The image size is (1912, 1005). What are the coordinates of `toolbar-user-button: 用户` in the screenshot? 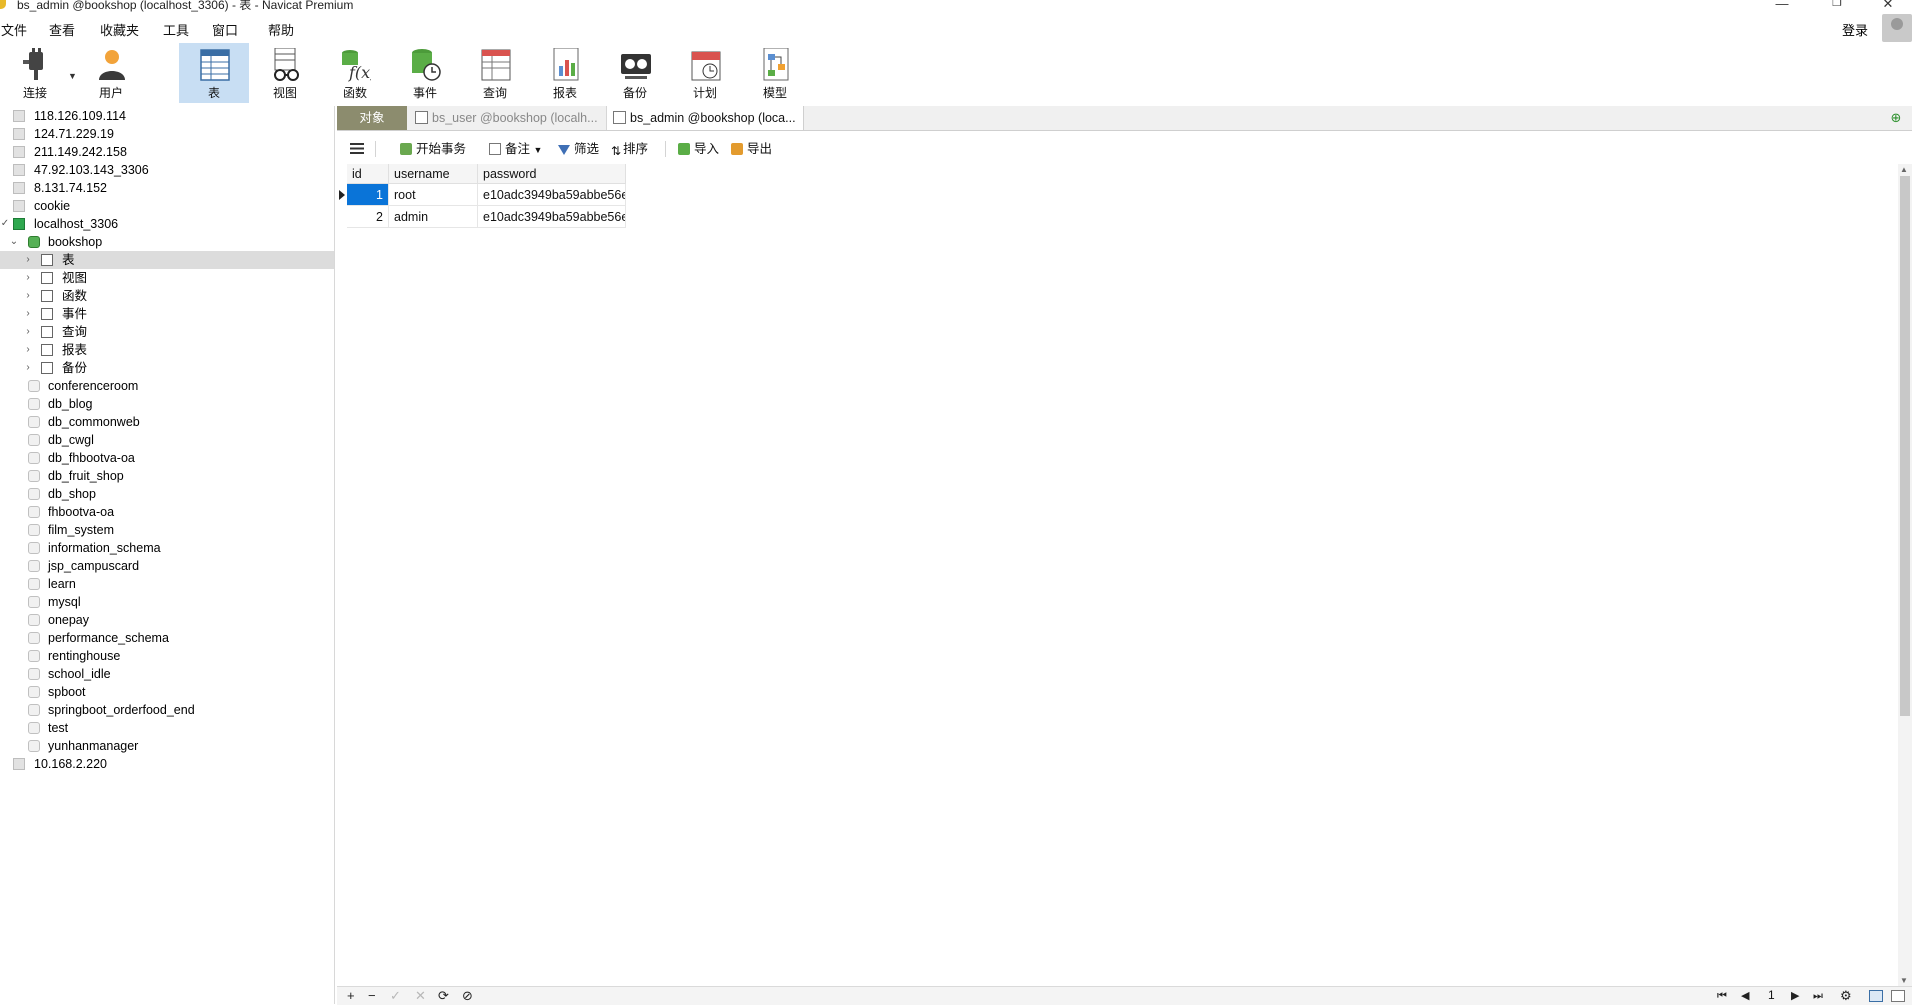 It's located at (111, 73).